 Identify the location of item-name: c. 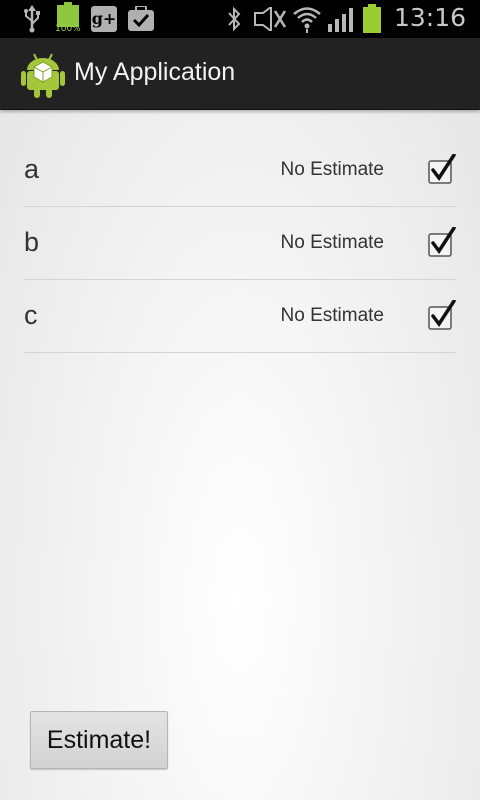
(31, 315).